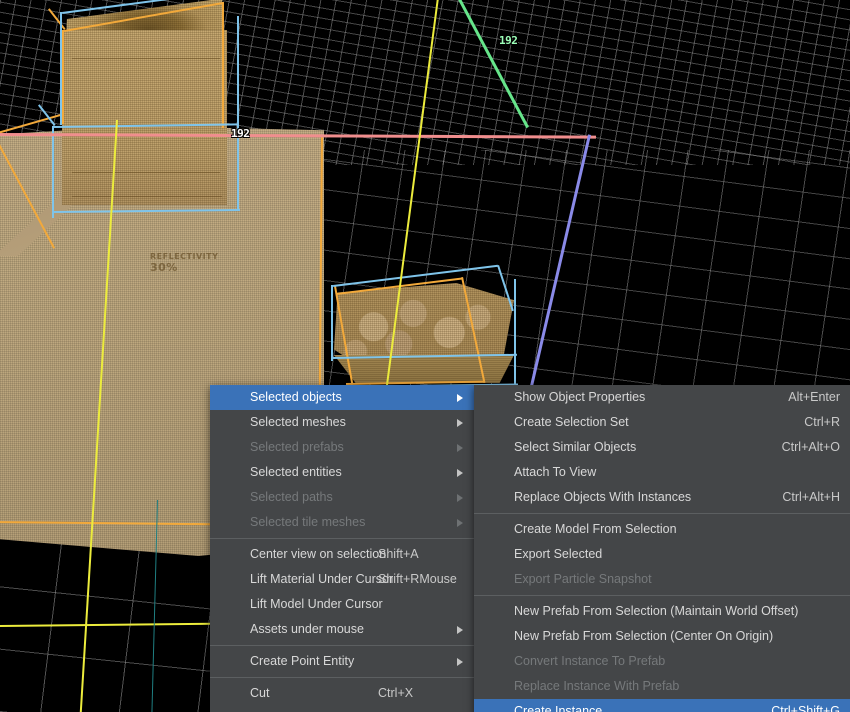 Image resolution: width=850 pixels, height=712 pixels. I want to click on menu-item-shortcut: Ctrl+Alt+O, so click(810, 447).